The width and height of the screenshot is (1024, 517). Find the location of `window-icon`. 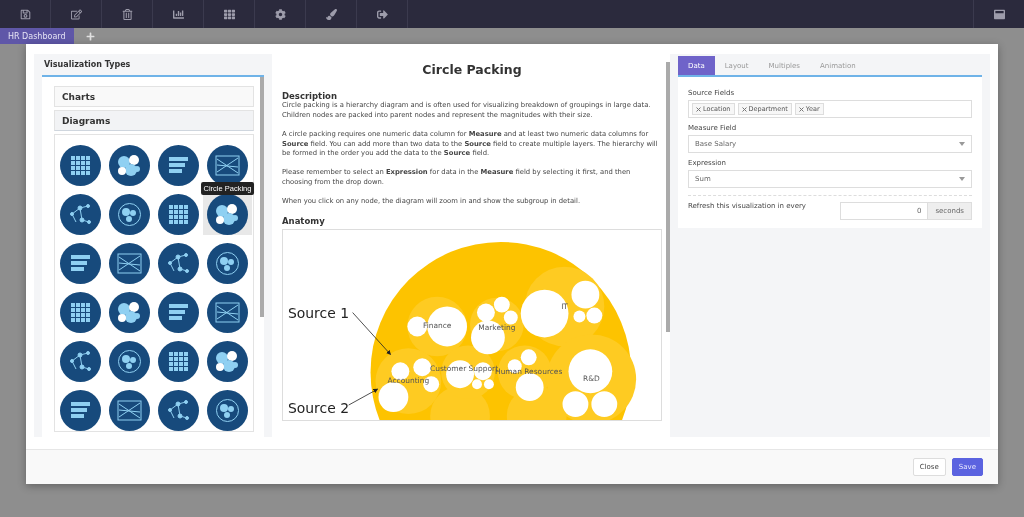

window-icon is located at coordinates (999, 14).